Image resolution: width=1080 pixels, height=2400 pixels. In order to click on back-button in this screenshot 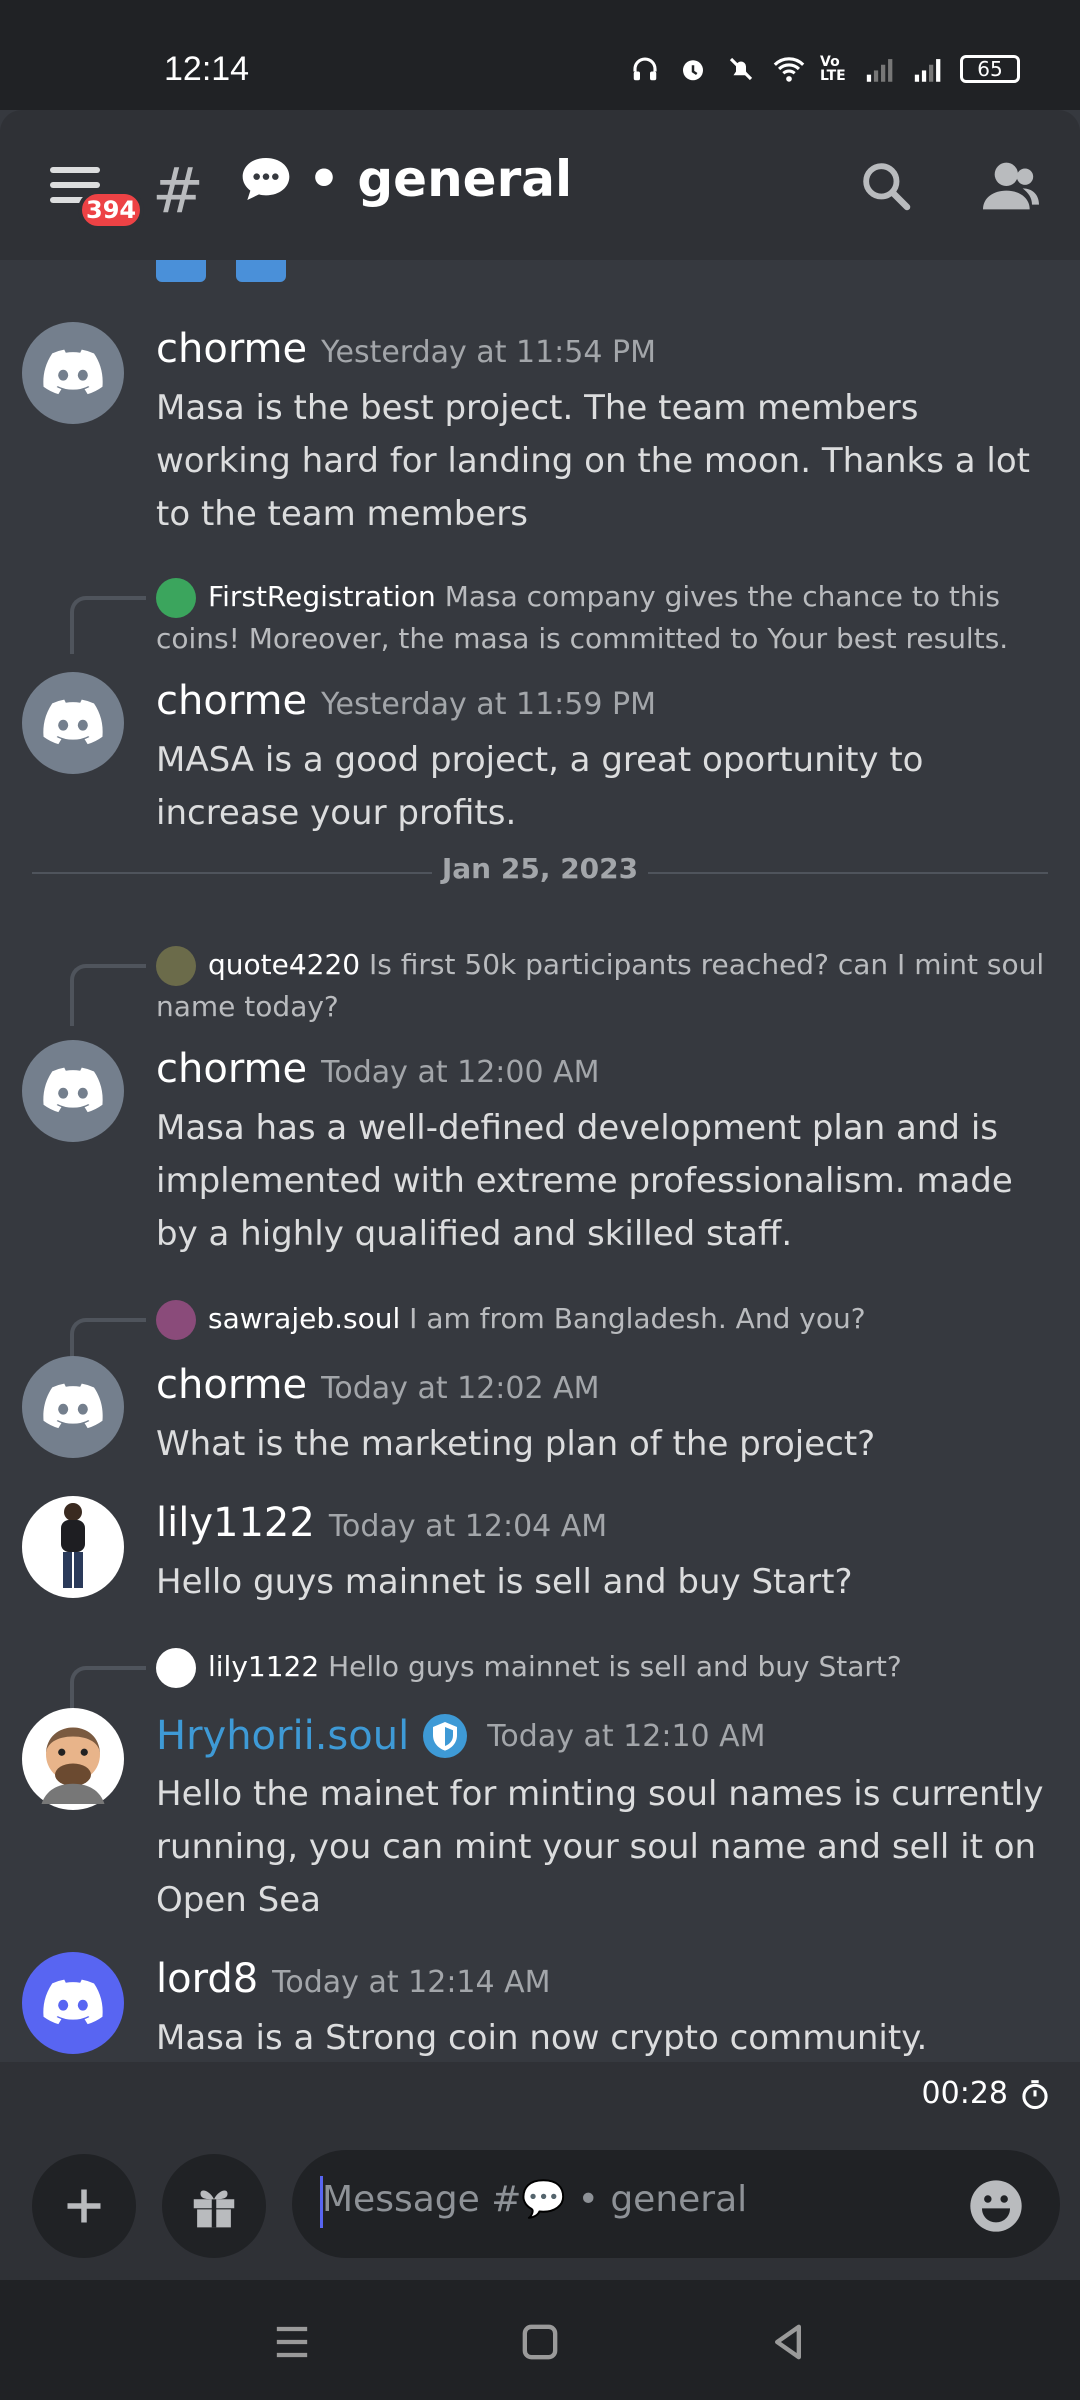, I will do `click(788, 2342)`.